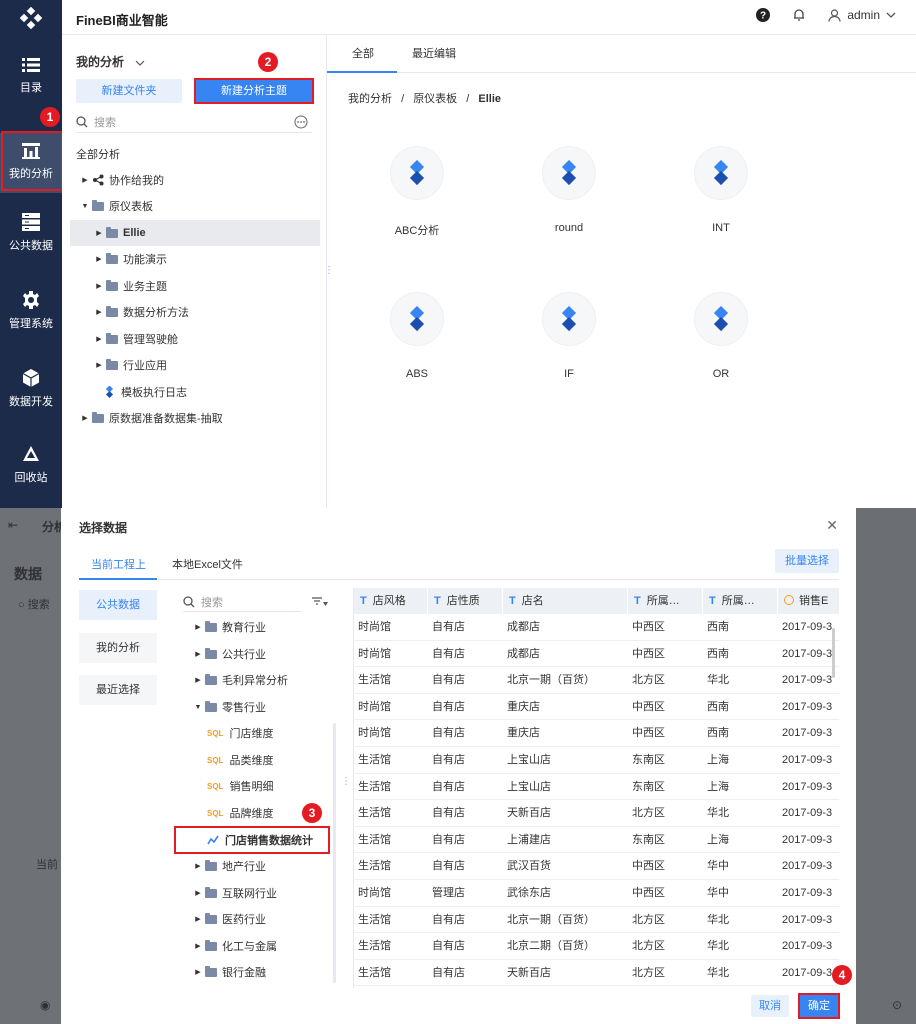 This screenshot has width=916, height=1024. I want to click on tree-item-template-log: 模板执行日志, so click(195, 392).